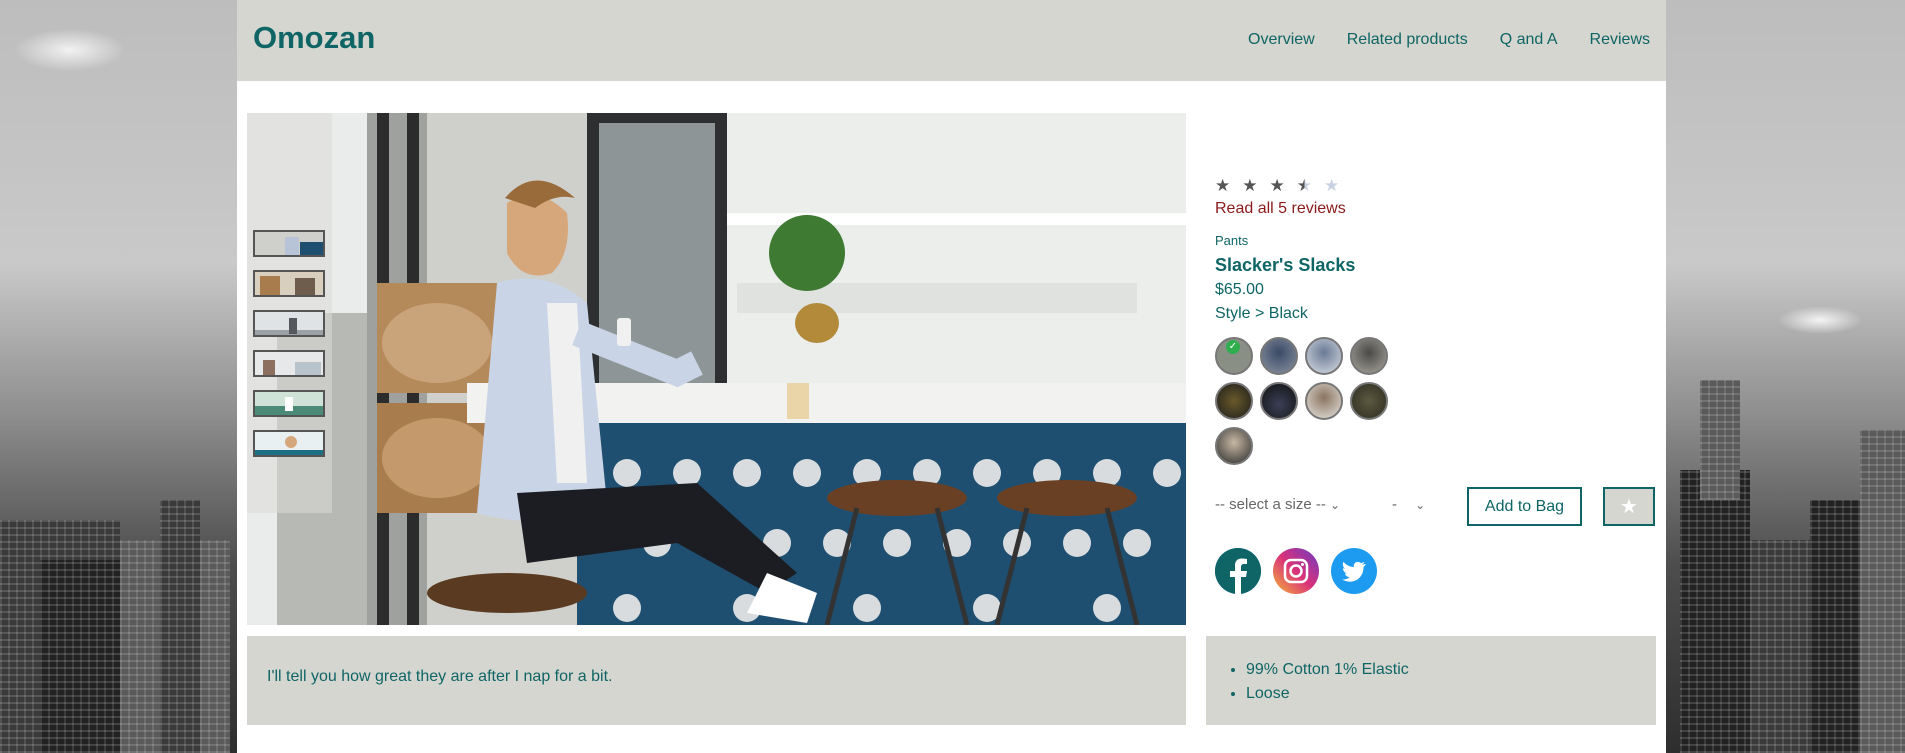 The width and height of the screenshot is (1905, 753). I want to click on style-swatch-1: ✓, so click(1234, 356).